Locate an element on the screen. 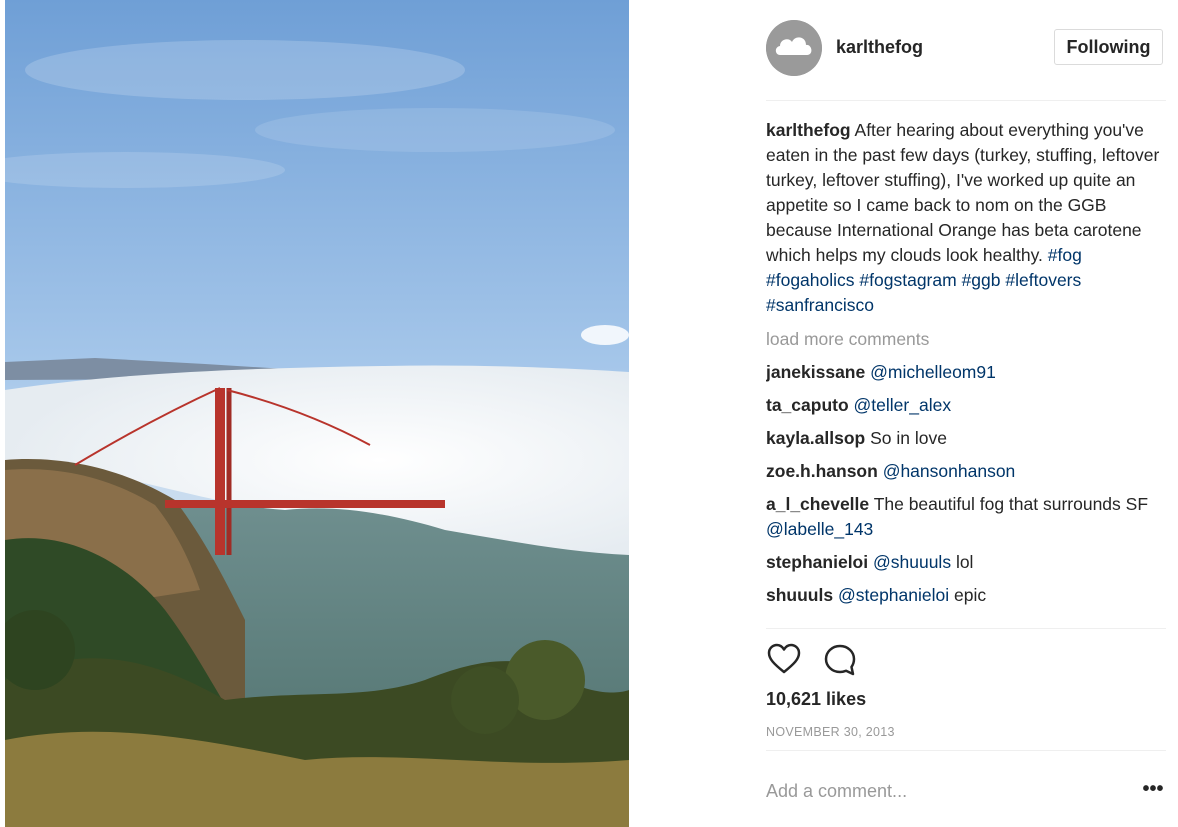  following-button: Following is located at coordinates (1108, 47).